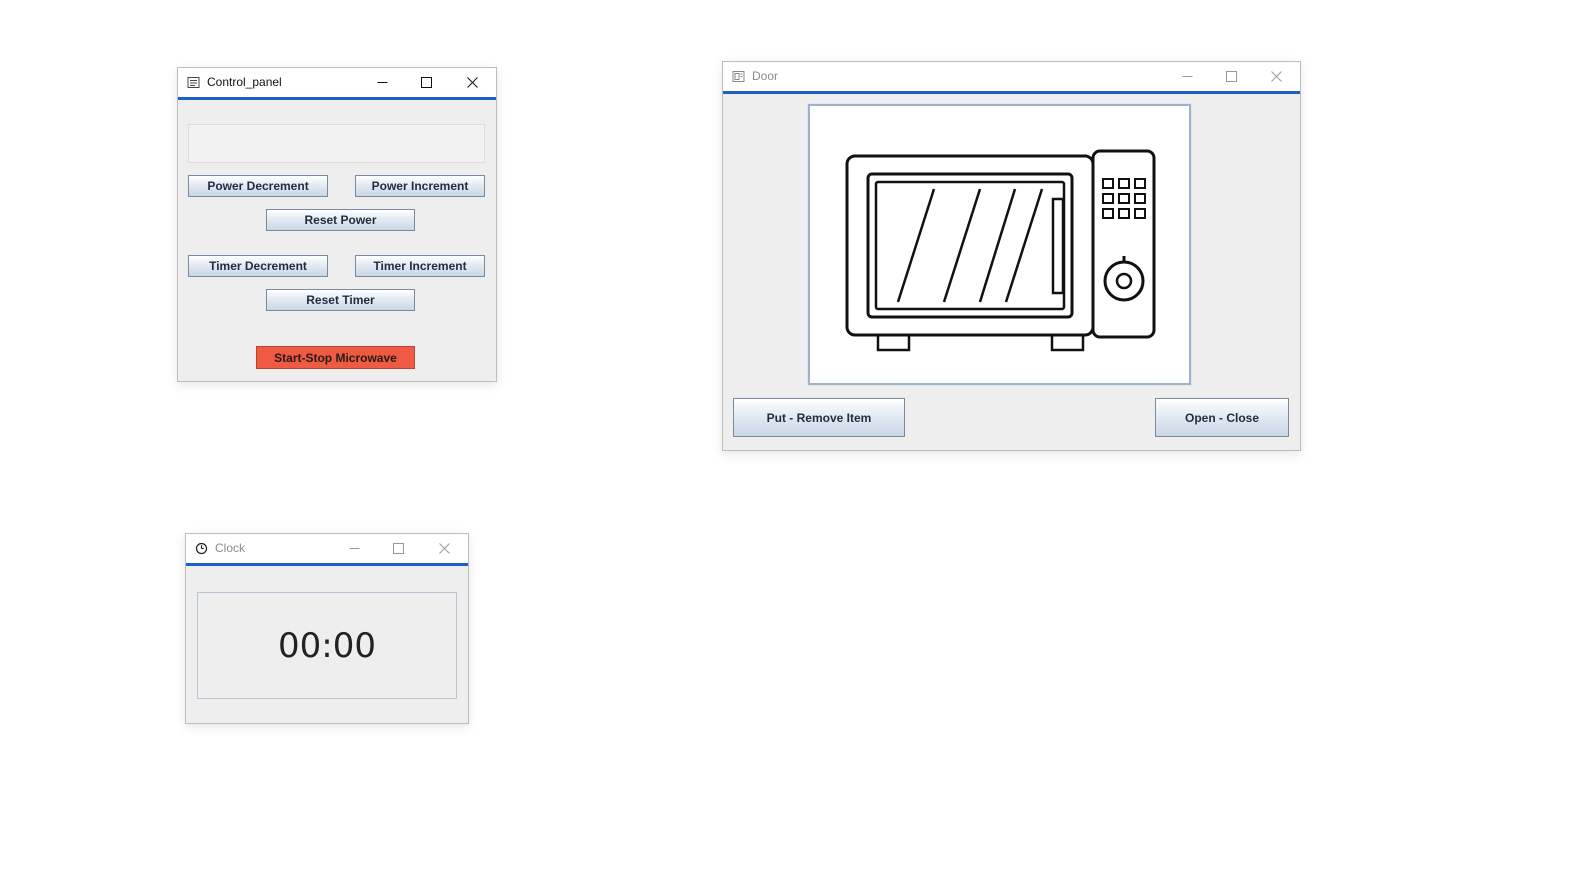 The height and width of the screenshot is (896, 1590). Describe the element at coordinates (258, 266) in the screenshot. I see `timer-decrement-button: Timer Decrement` at that location.